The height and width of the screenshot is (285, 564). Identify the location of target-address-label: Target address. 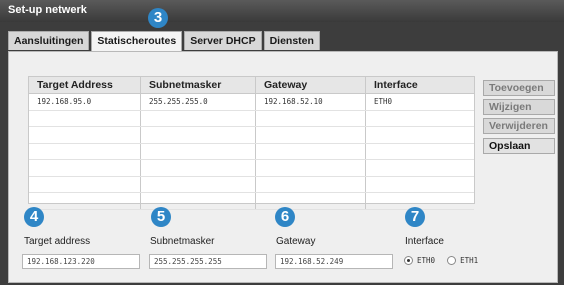
(57, 241).